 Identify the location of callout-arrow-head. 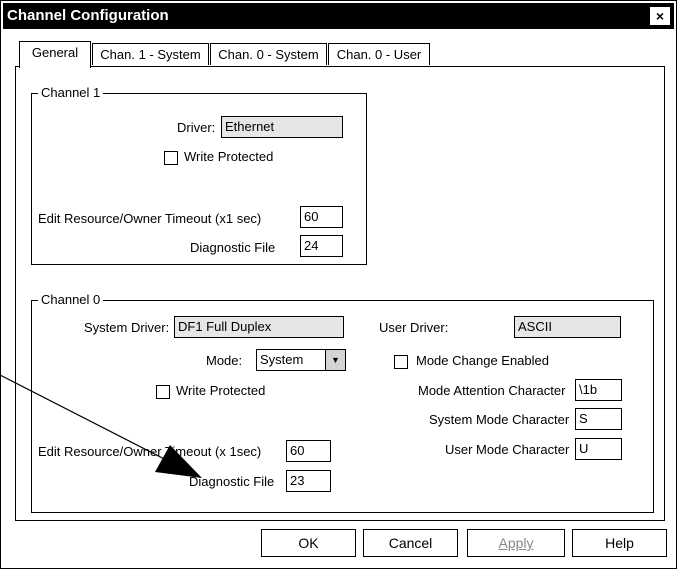
(178, 461).